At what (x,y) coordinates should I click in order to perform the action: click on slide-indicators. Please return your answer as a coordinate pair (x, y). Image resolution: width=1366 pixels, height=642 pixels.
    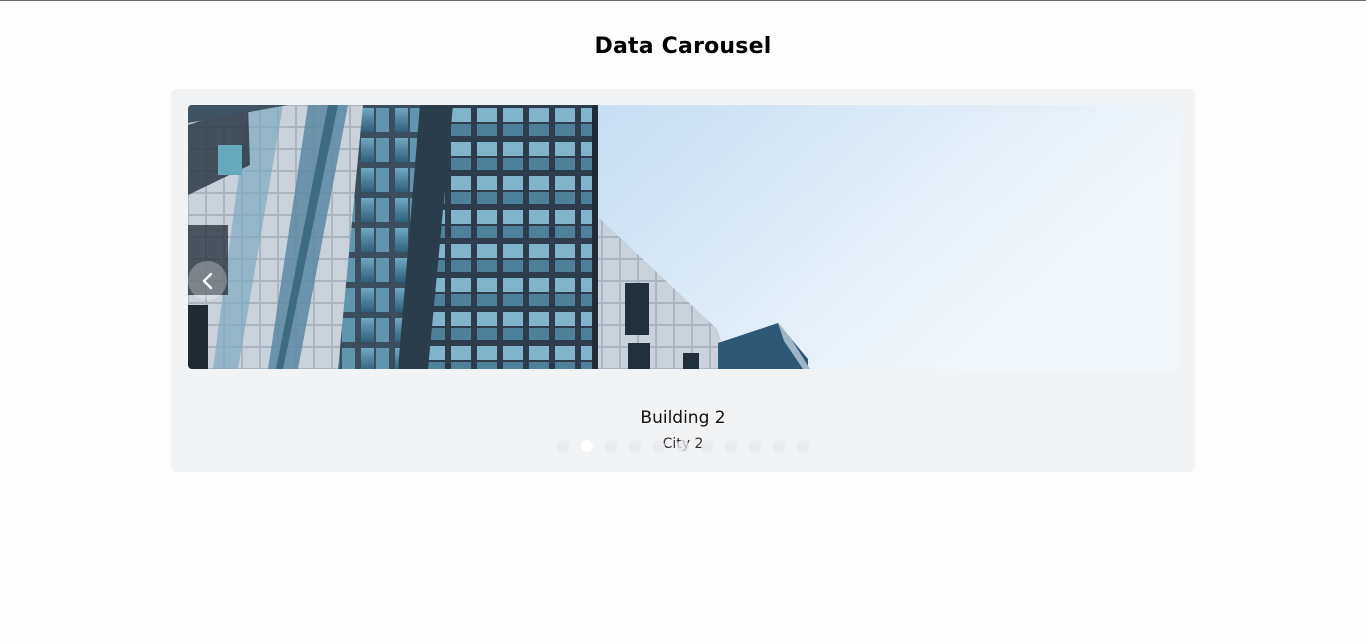
    Looking at the image, I should click on (683, 446).